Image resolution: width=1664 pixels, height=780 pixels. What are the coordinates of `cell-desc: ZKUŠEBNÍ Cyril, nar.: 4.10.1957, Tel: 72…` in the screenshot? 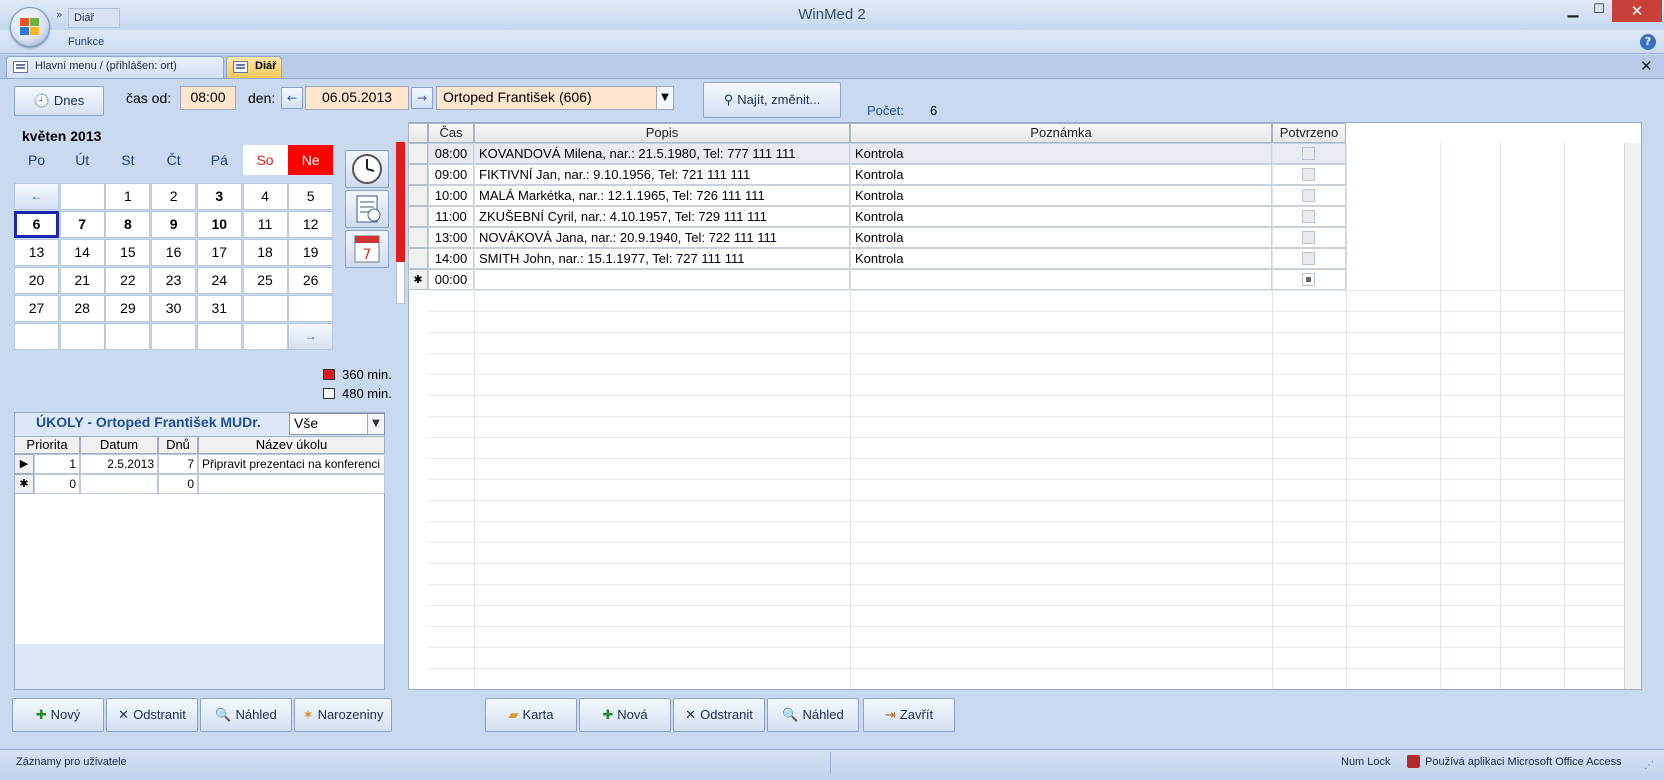 It's located at (662, 216).